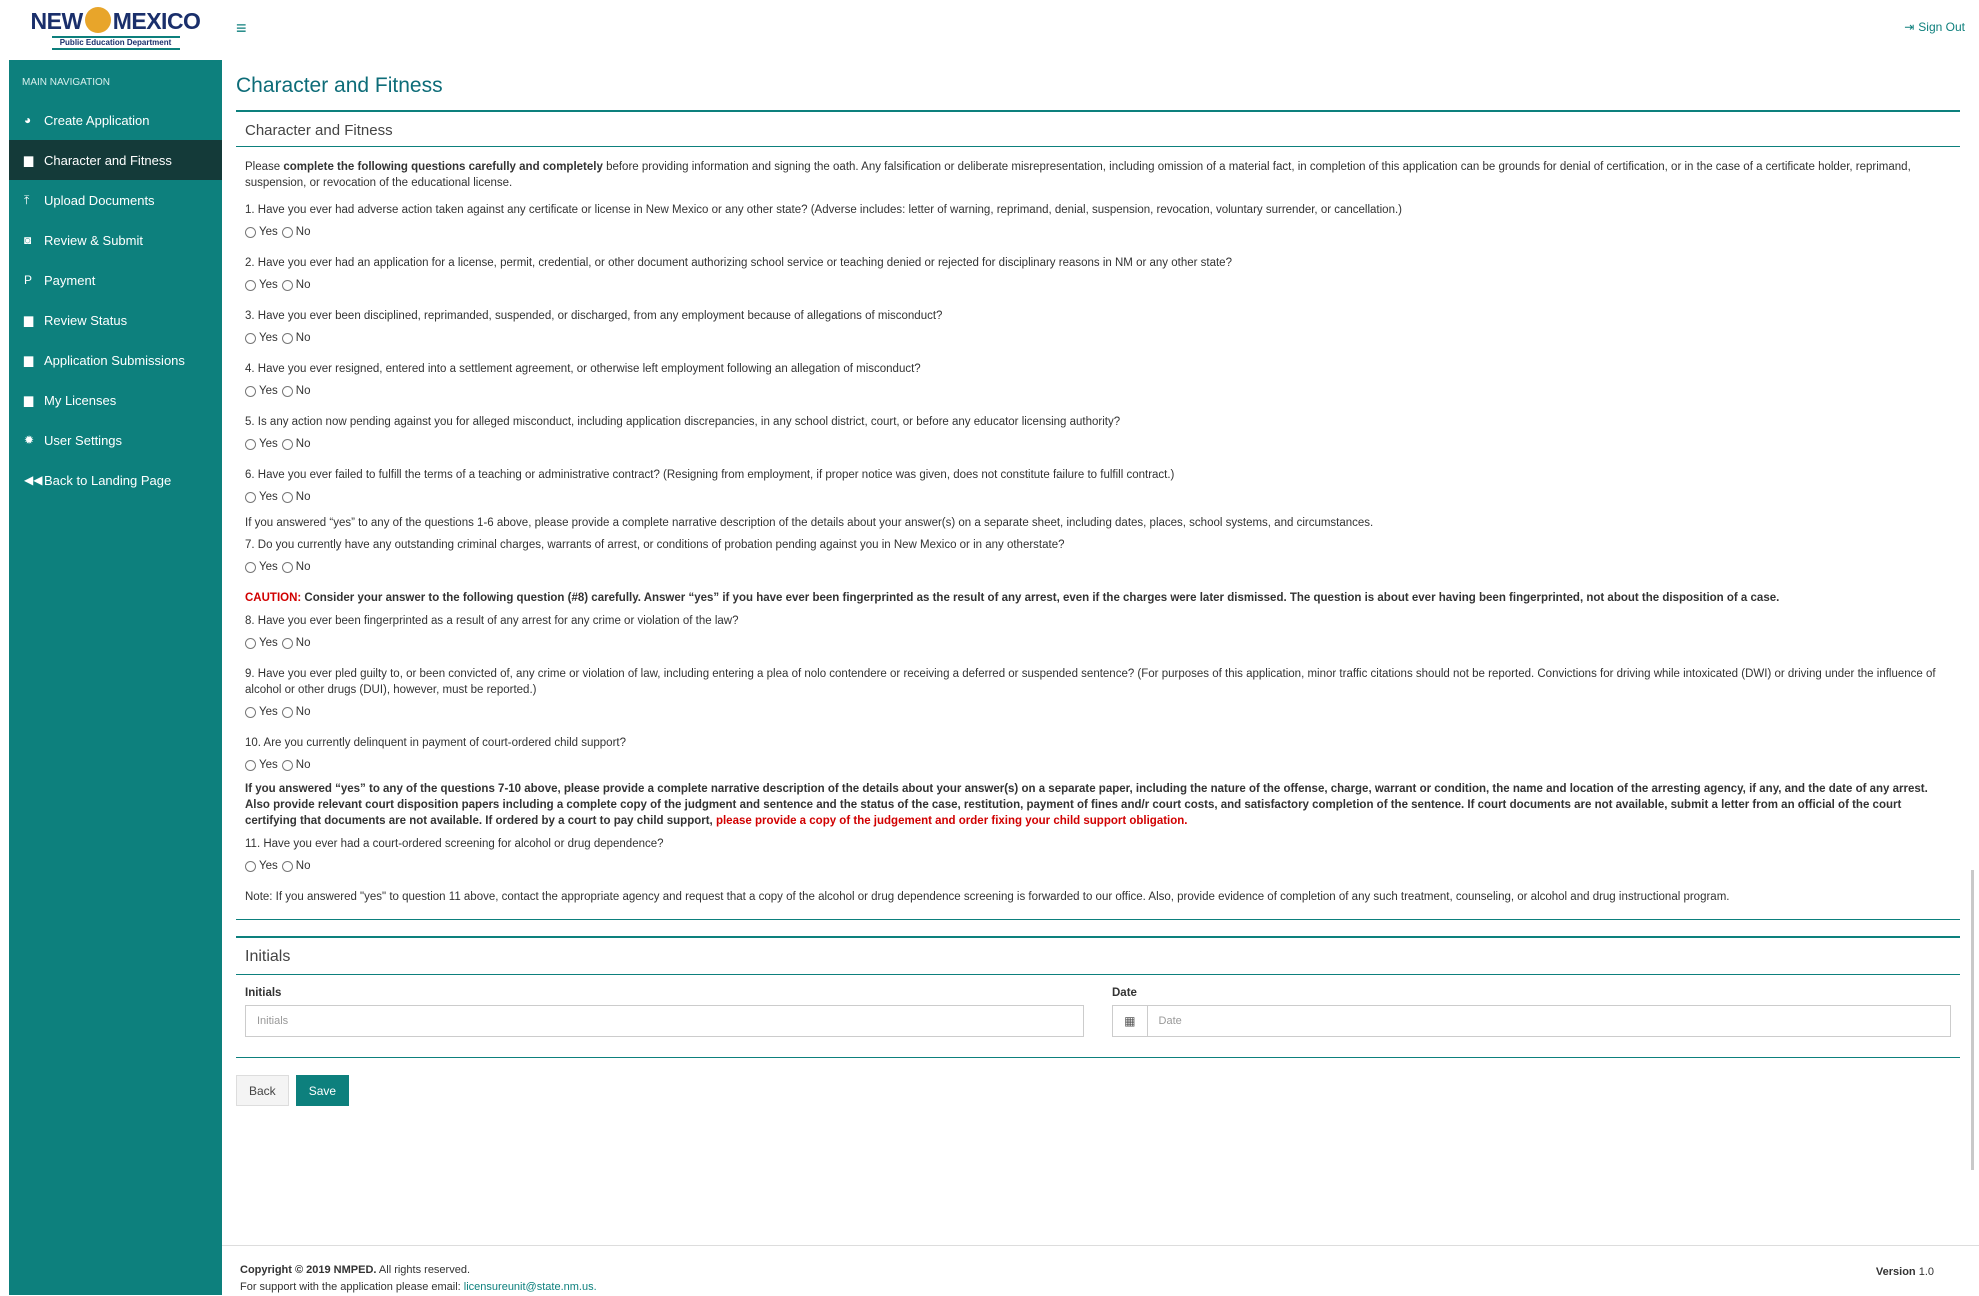  Describe the element at coordinates (303, 643) in the screenshot. I see `q8-no-label: No` at that location.